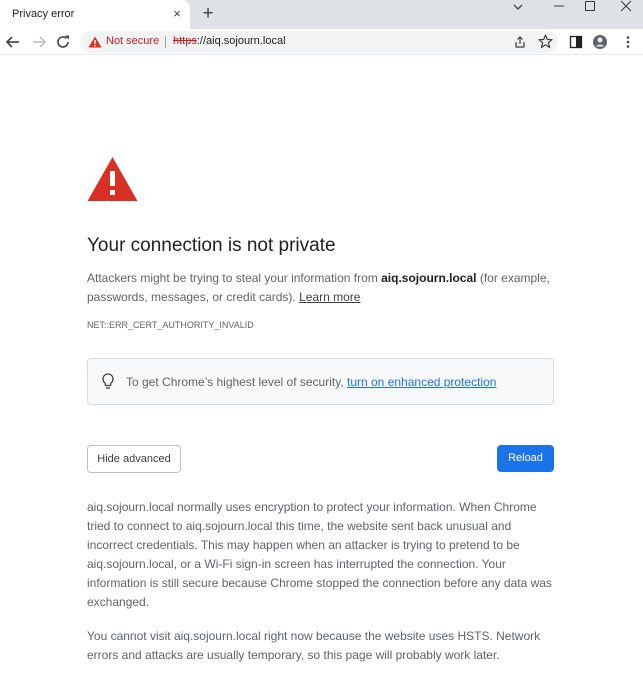 The image size is (643, 691). What do you see at coordinates (429, 278) in the screenshot?
I see `explain-host: aiq.sojourn.local` at bounding box center [429, 278].